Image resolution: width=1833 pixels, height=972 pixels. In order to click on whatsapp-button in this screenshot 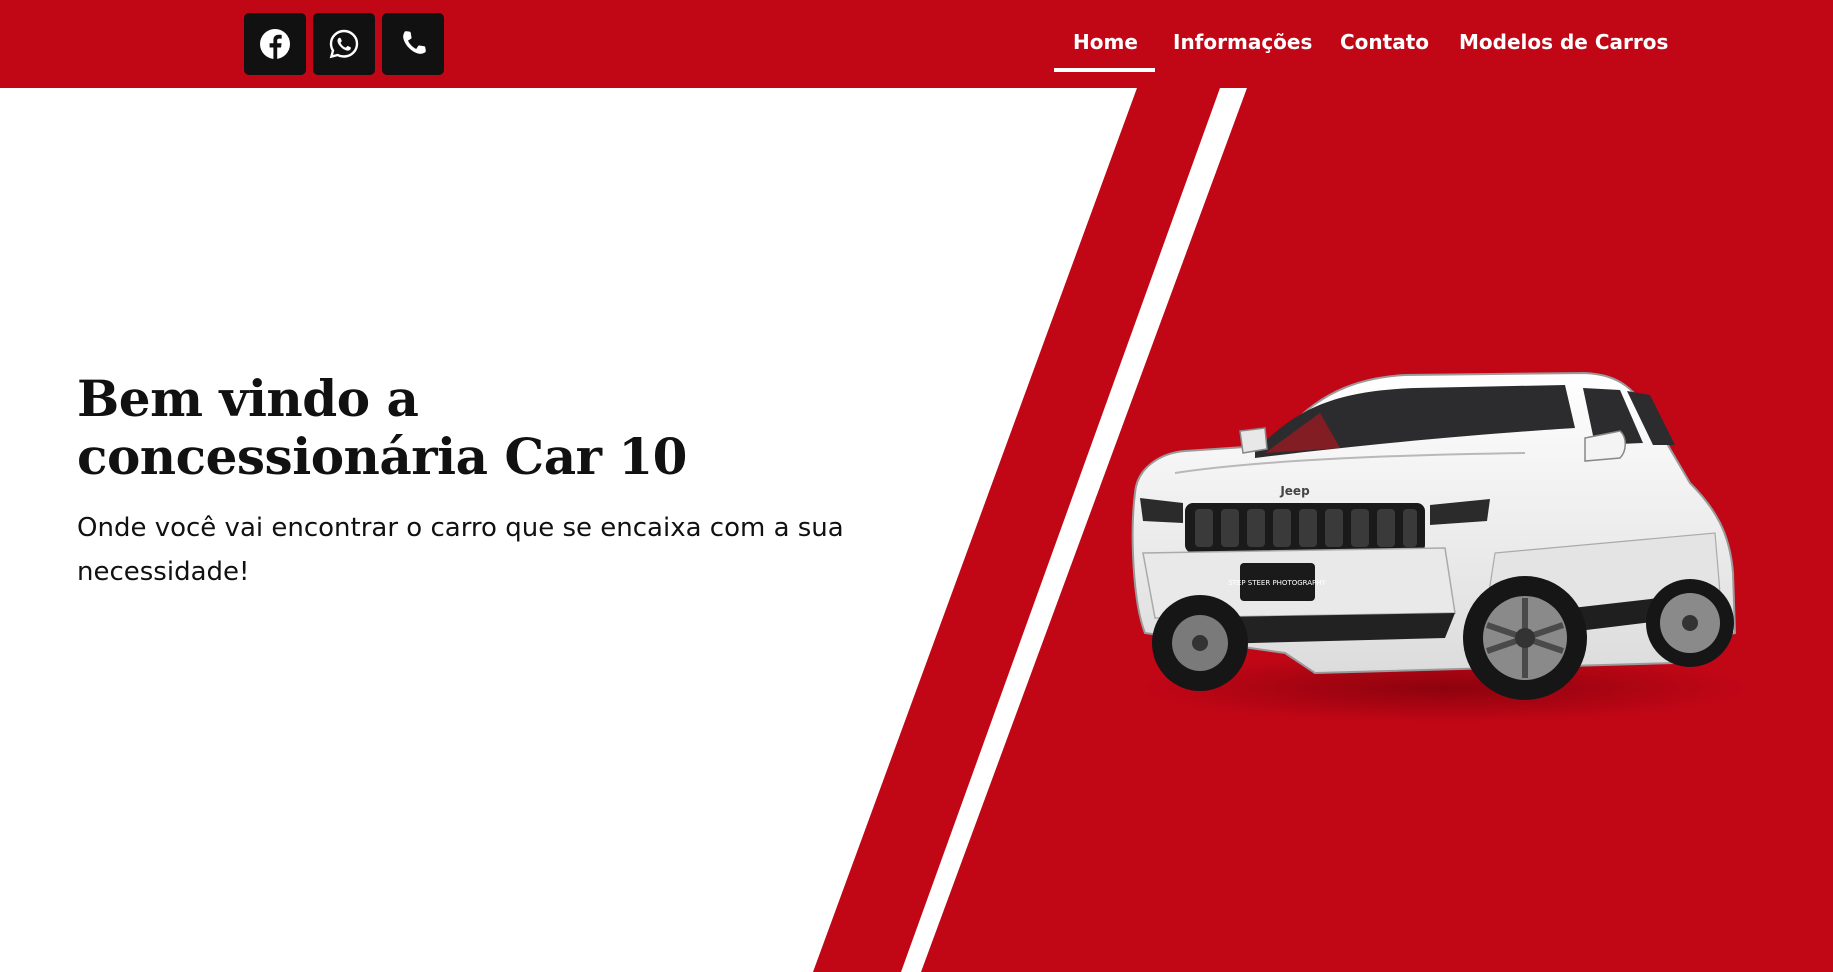, I will do `click(344, 44)`.